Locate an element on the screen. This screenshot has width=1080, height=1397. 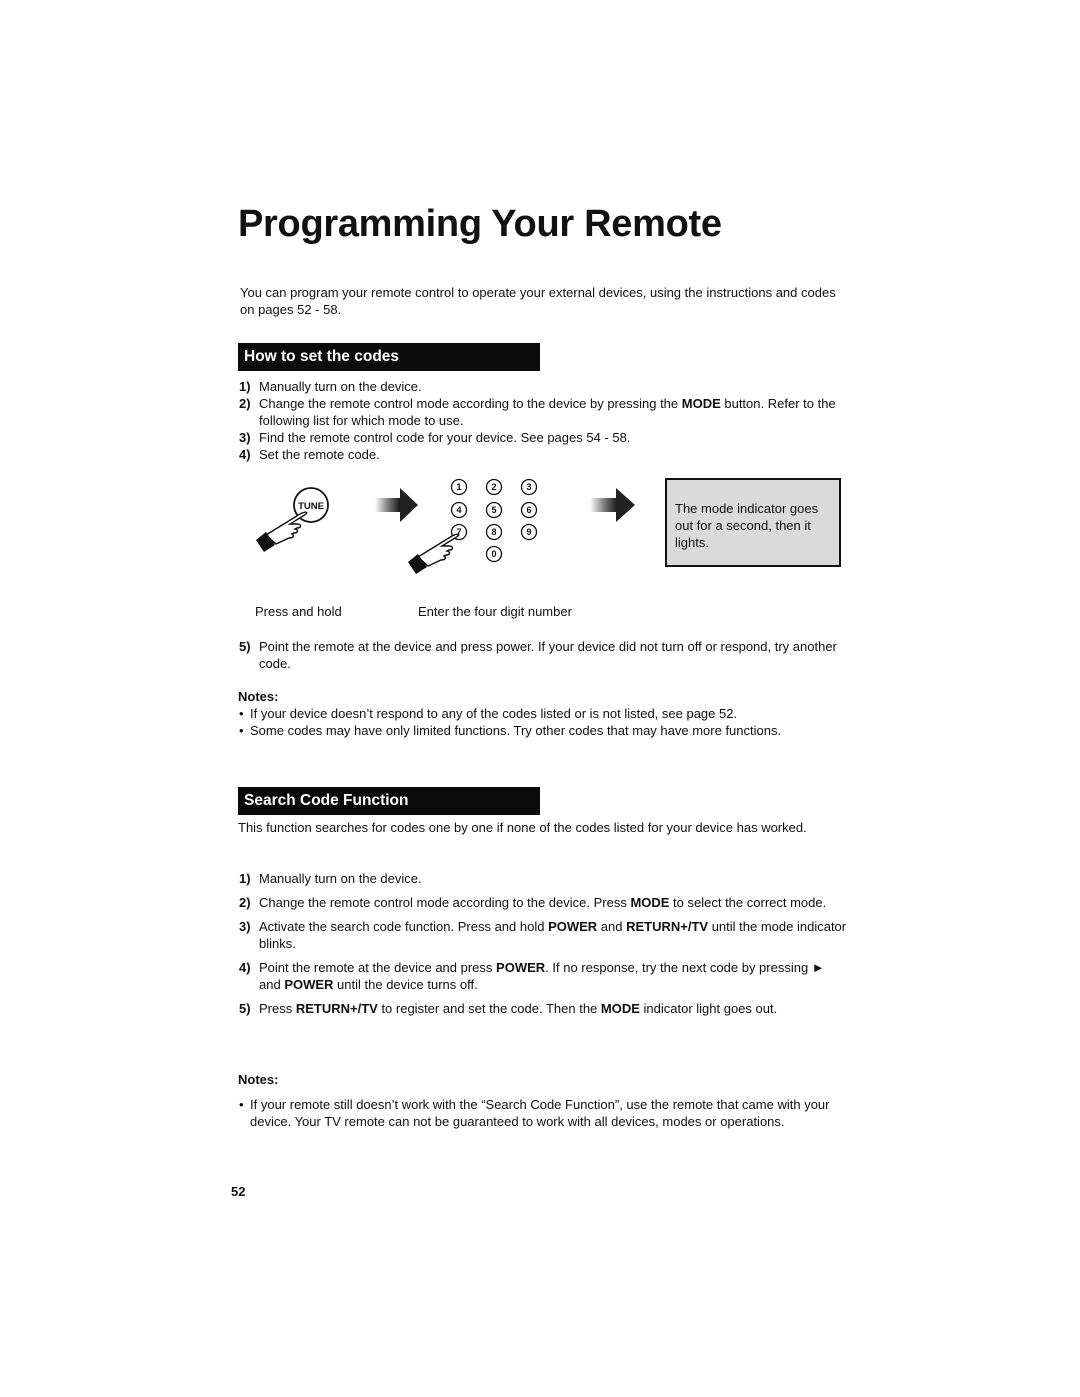
key-digit-label: 9 is located at coordinates (528, 532).